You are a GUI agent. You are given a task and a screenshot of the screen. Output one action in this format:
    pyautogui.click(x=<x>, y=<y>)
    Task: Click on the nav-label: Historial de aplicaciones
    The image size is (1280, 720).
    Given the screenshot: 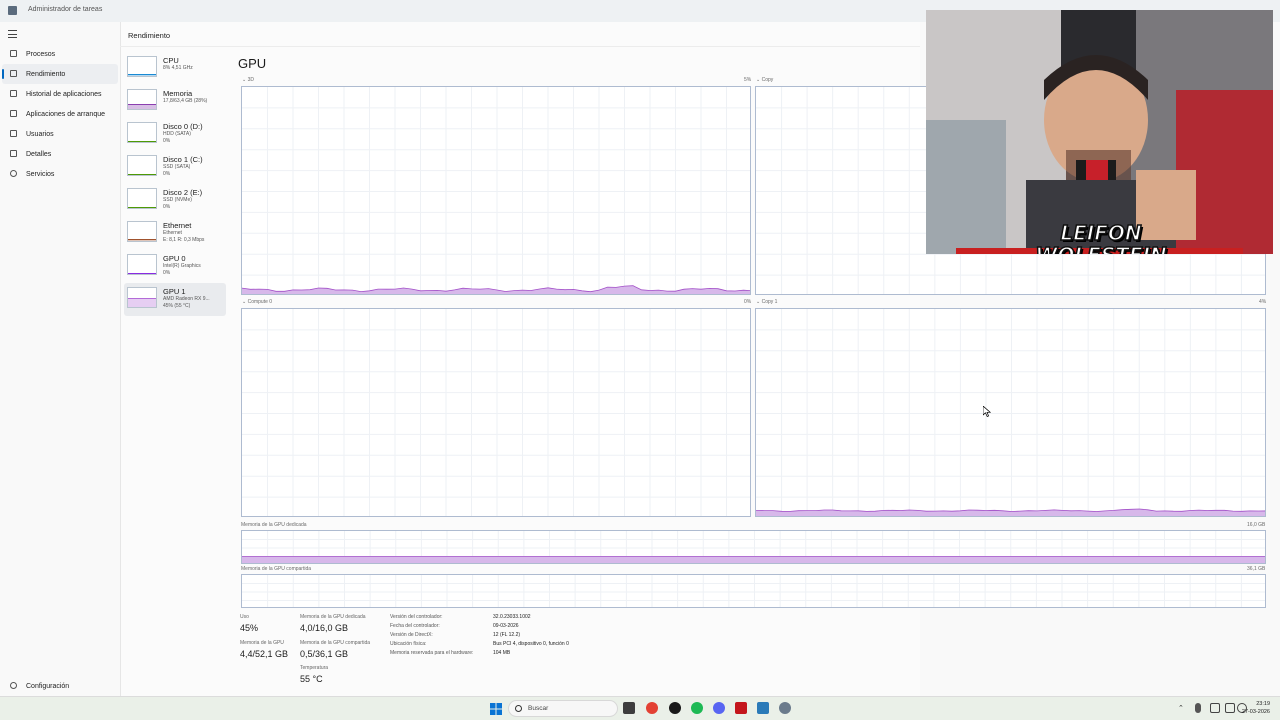 What is the action you would take?
    pyautogui.click(x=64, y=94)
    